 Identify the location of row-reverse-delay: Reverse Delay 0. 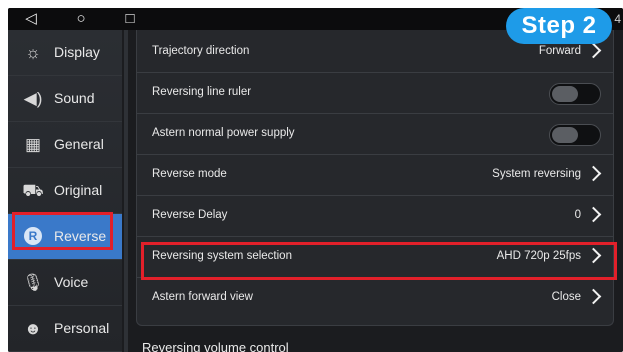
(375, 216).